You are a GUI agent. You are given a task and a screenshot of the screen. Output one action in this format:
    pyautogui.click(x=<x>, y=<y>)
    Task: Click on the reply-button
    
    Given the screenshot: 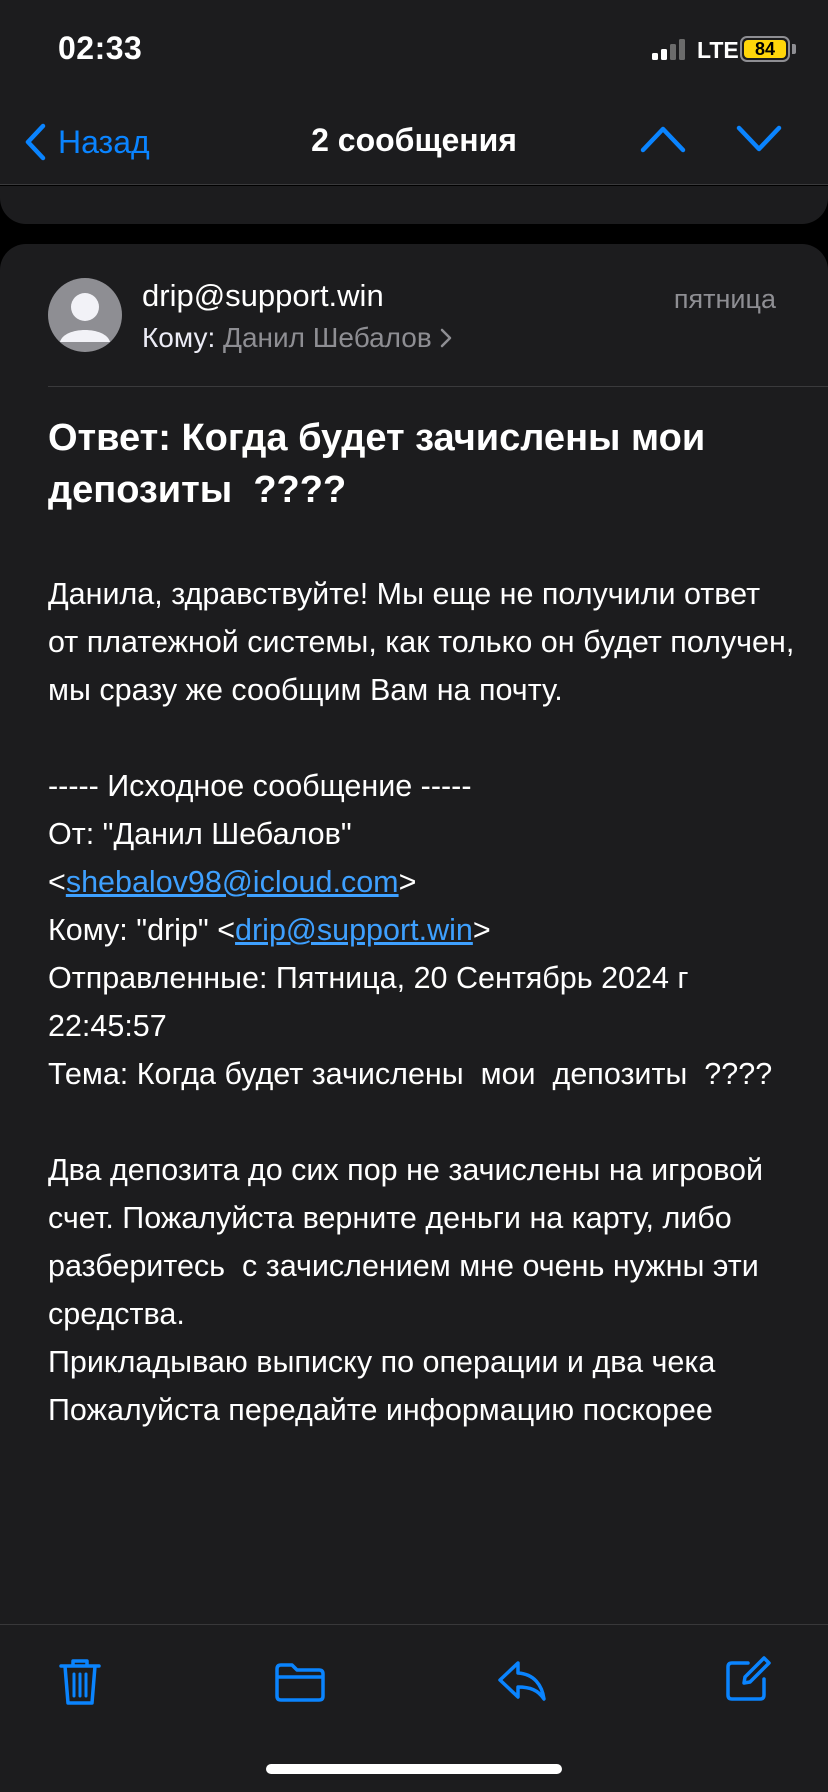 What is the action you would take?
    pyautogui.click(x=522, y=1683)
    